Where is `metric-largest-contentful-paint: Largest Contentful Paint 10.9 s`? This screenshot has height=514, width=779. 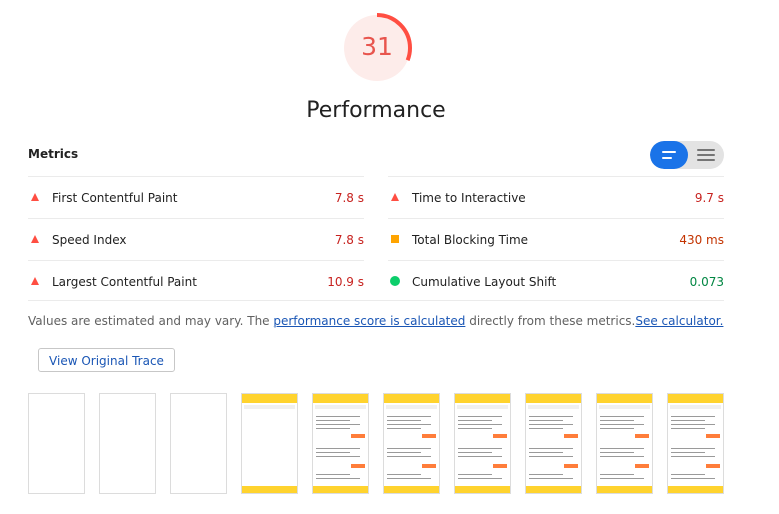 metric-largest-contentful-paint: Largest Contentful Paint 10.9 s is located at coordinates (196, 281).